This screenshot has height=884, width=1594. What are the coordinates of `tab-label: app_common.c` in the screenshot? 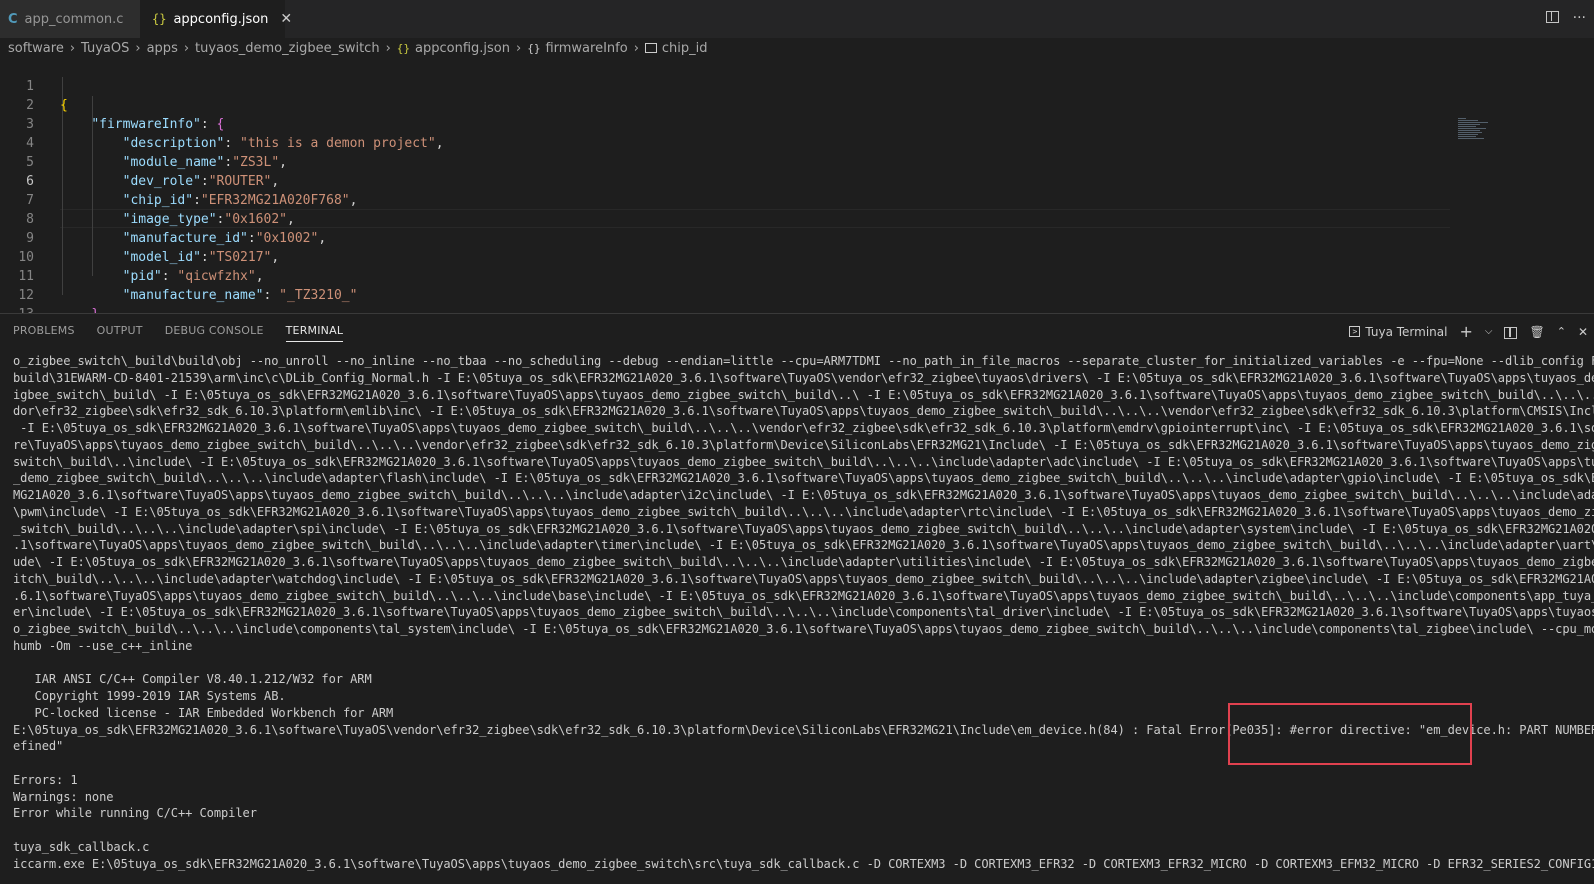 It's located at (74, 19).